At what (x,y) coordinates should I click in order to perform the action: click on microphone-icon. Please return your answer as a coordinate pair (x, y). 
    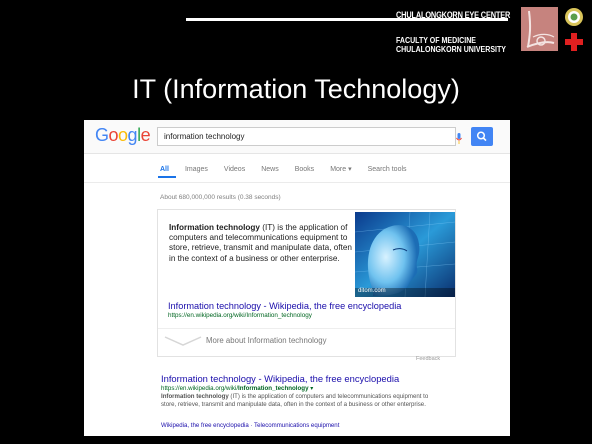
    Looking at the image, I should click on (459, 137).